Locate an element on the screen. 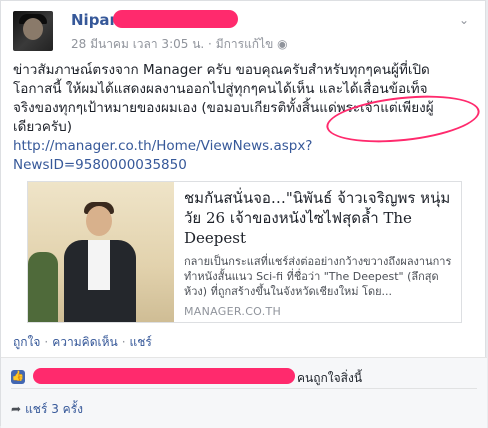 The width and height of the screenshot is (488, 428). author-avatar is located at coordinates (33, 31).